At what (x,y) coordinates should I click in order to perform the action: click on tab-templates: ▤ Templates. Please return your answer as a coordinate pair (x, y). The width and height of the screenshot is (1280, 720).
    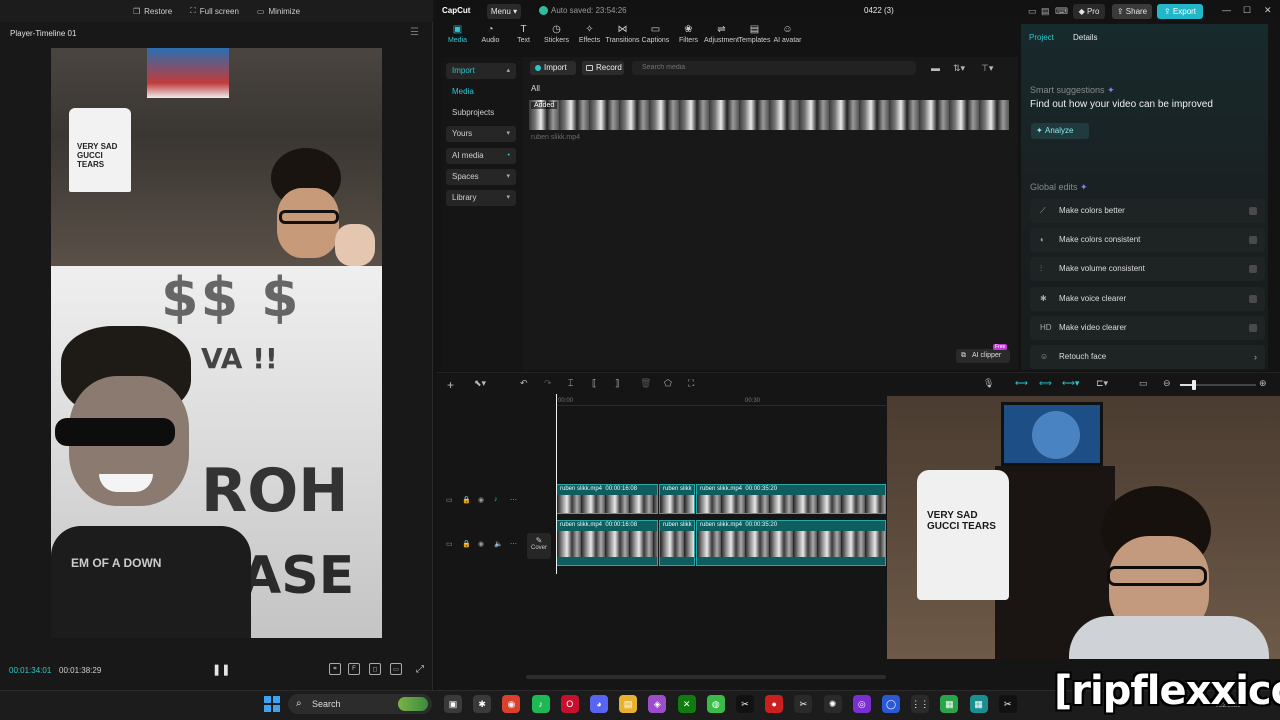
    Looking at the image, I should click on (754, 39).